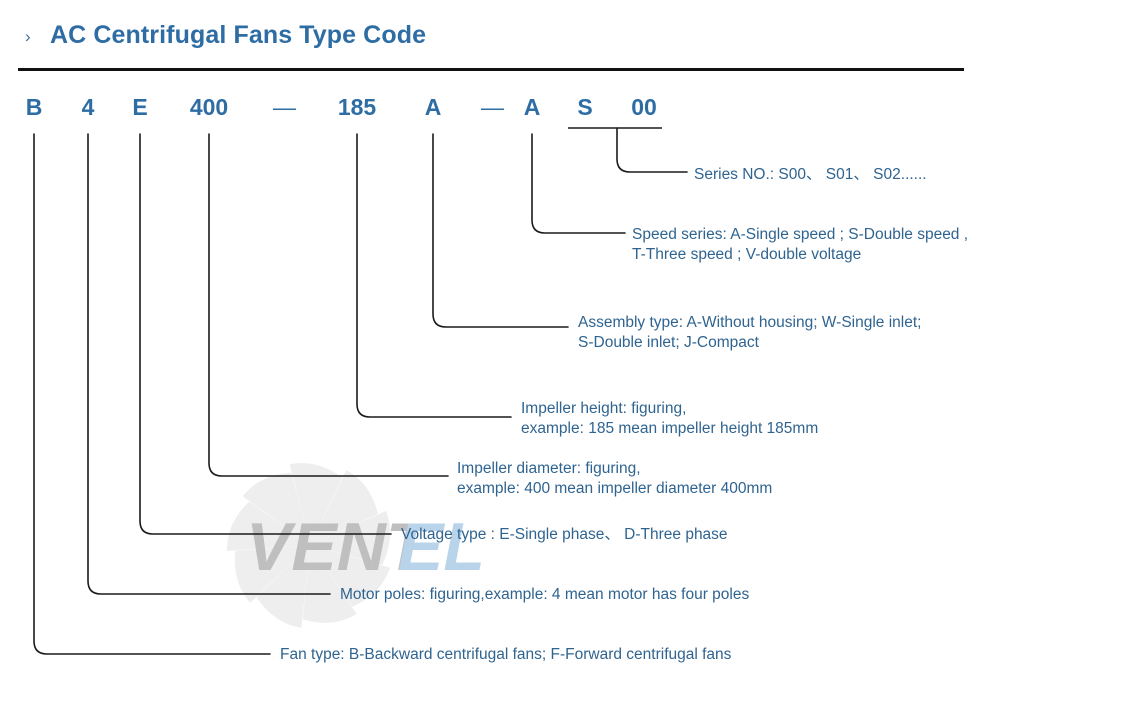 The width and height of the screenshot is (1132, 711). What do you see at coordinates (604, 408) in the screenshot?
I see `callout-impeller-height-line1: Impeller height: figuring,` at bounding box center [604, 408].